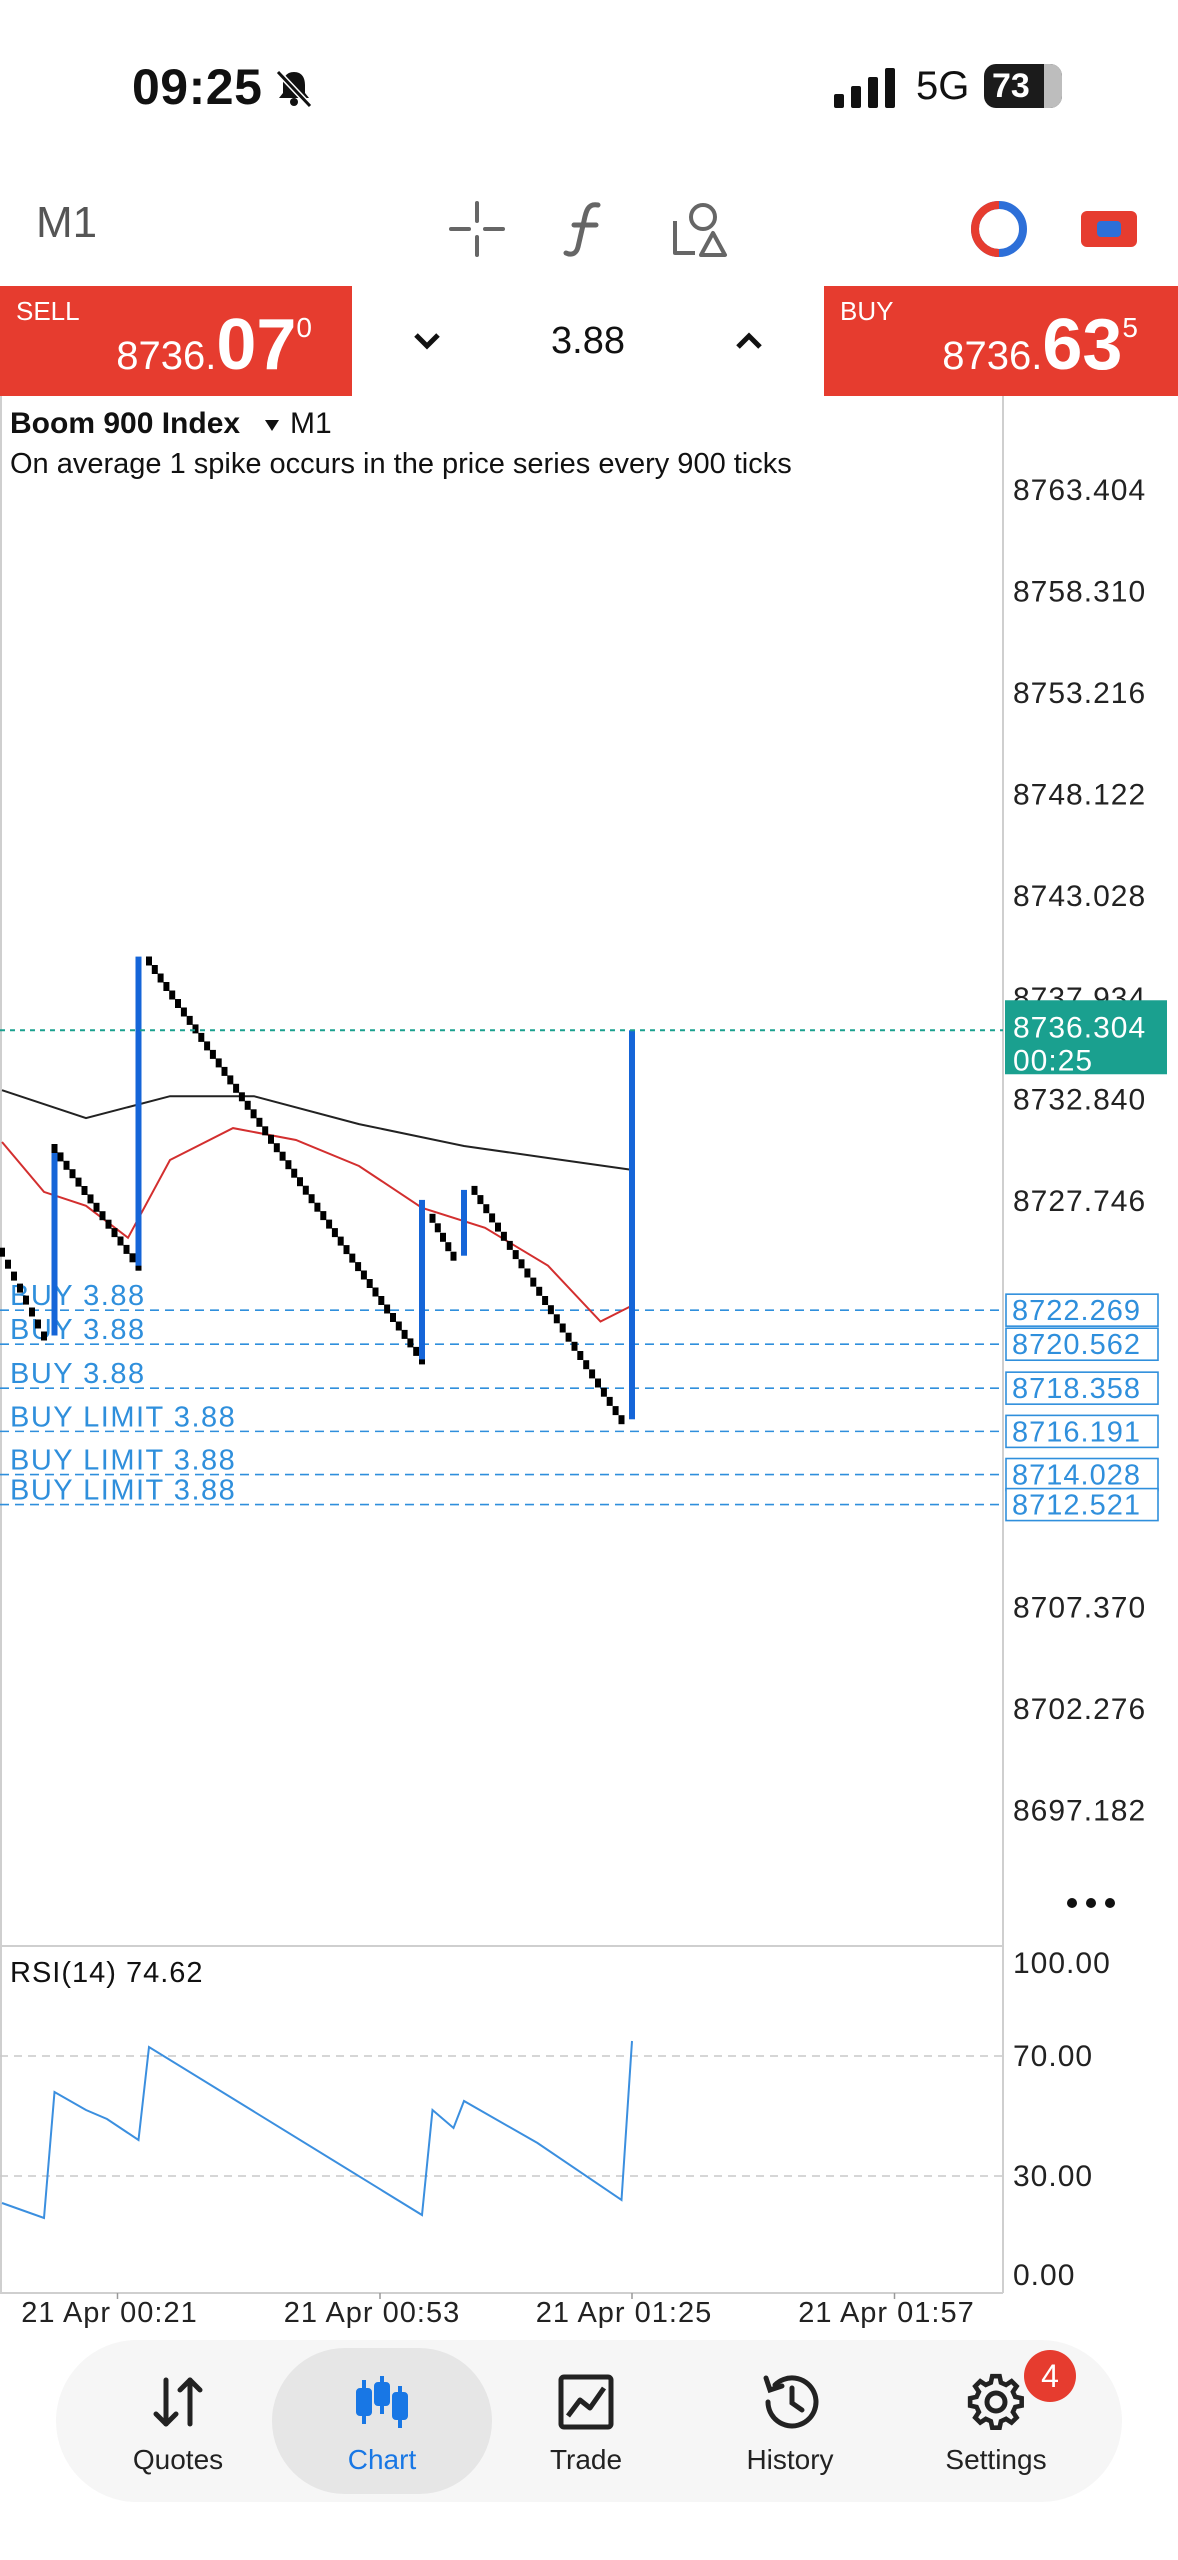  I want to click on settings-gear-icon, so click(996, 2402).